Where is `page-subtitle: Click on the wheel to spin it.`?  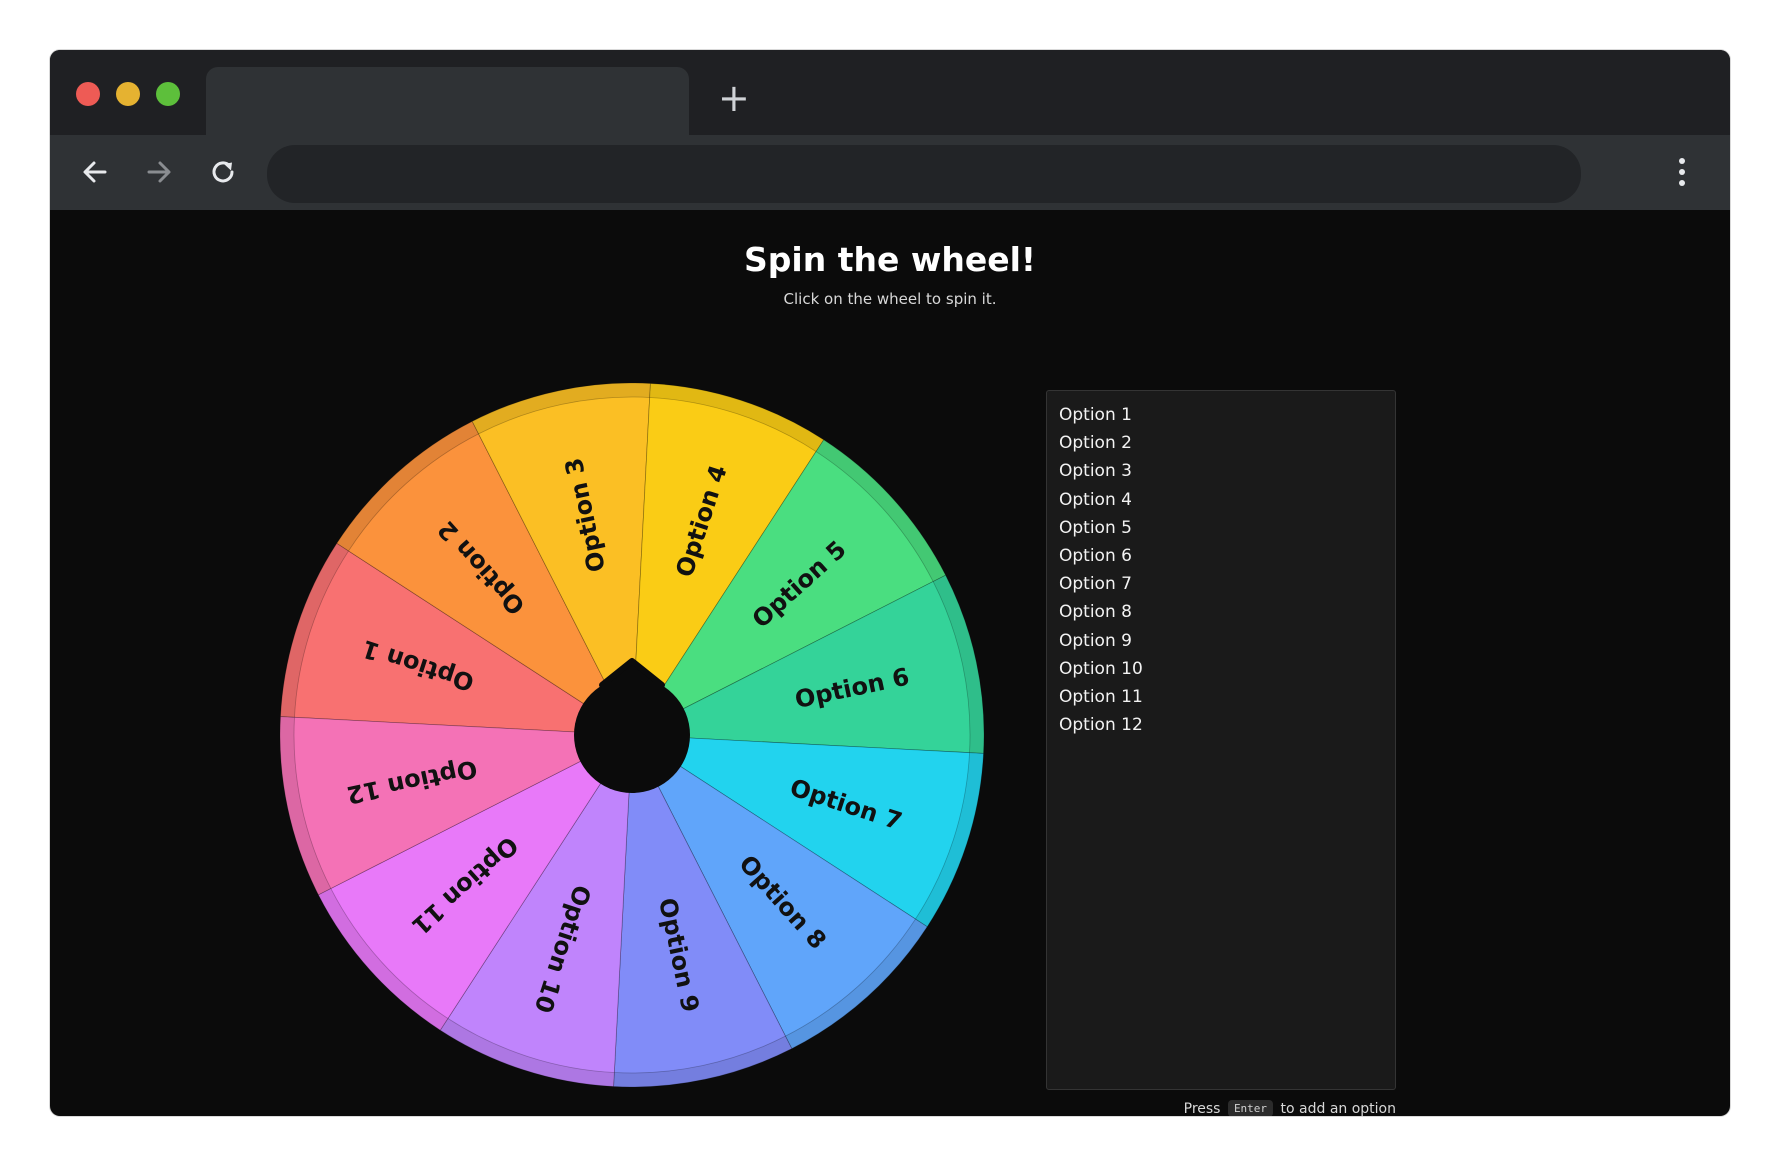
page-subtitle: Click on the wheel to spin it. is located at coordinates (890, 299).